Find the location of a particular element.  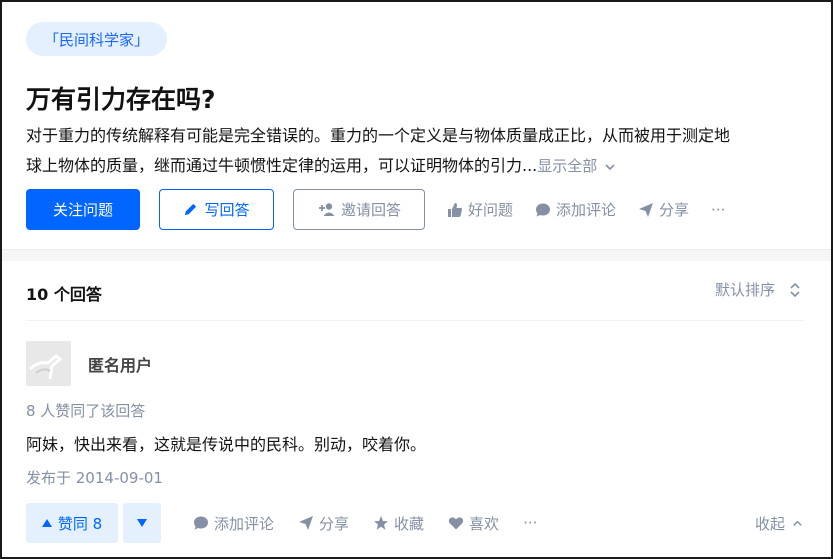

upvote-label: 赞同 8 is located at coordinates (80, 523).